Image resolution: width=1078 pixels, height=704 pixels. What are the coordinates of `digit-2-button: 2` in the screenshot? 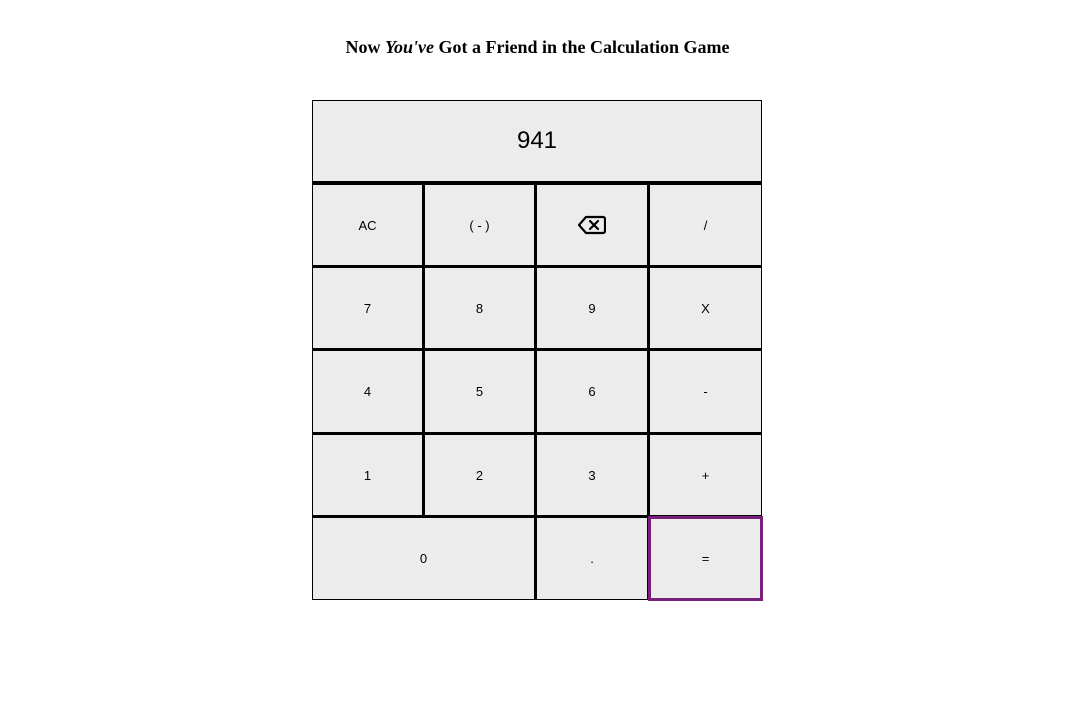 It's located at (480, 475).